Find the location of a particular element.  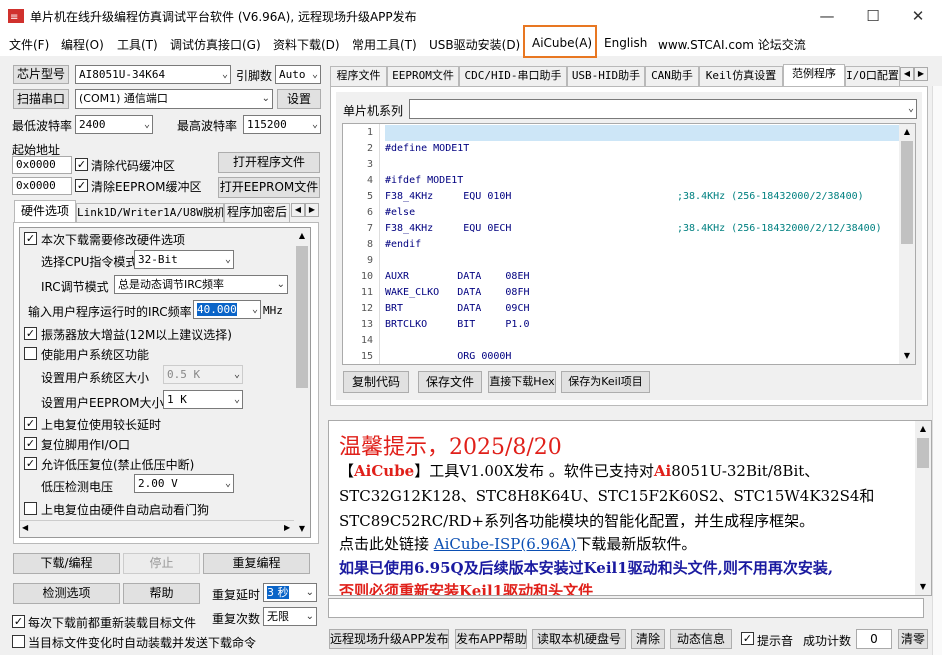

menu-debug-interface: 调试仿真接口(G) is located at coordinates (215, 44).